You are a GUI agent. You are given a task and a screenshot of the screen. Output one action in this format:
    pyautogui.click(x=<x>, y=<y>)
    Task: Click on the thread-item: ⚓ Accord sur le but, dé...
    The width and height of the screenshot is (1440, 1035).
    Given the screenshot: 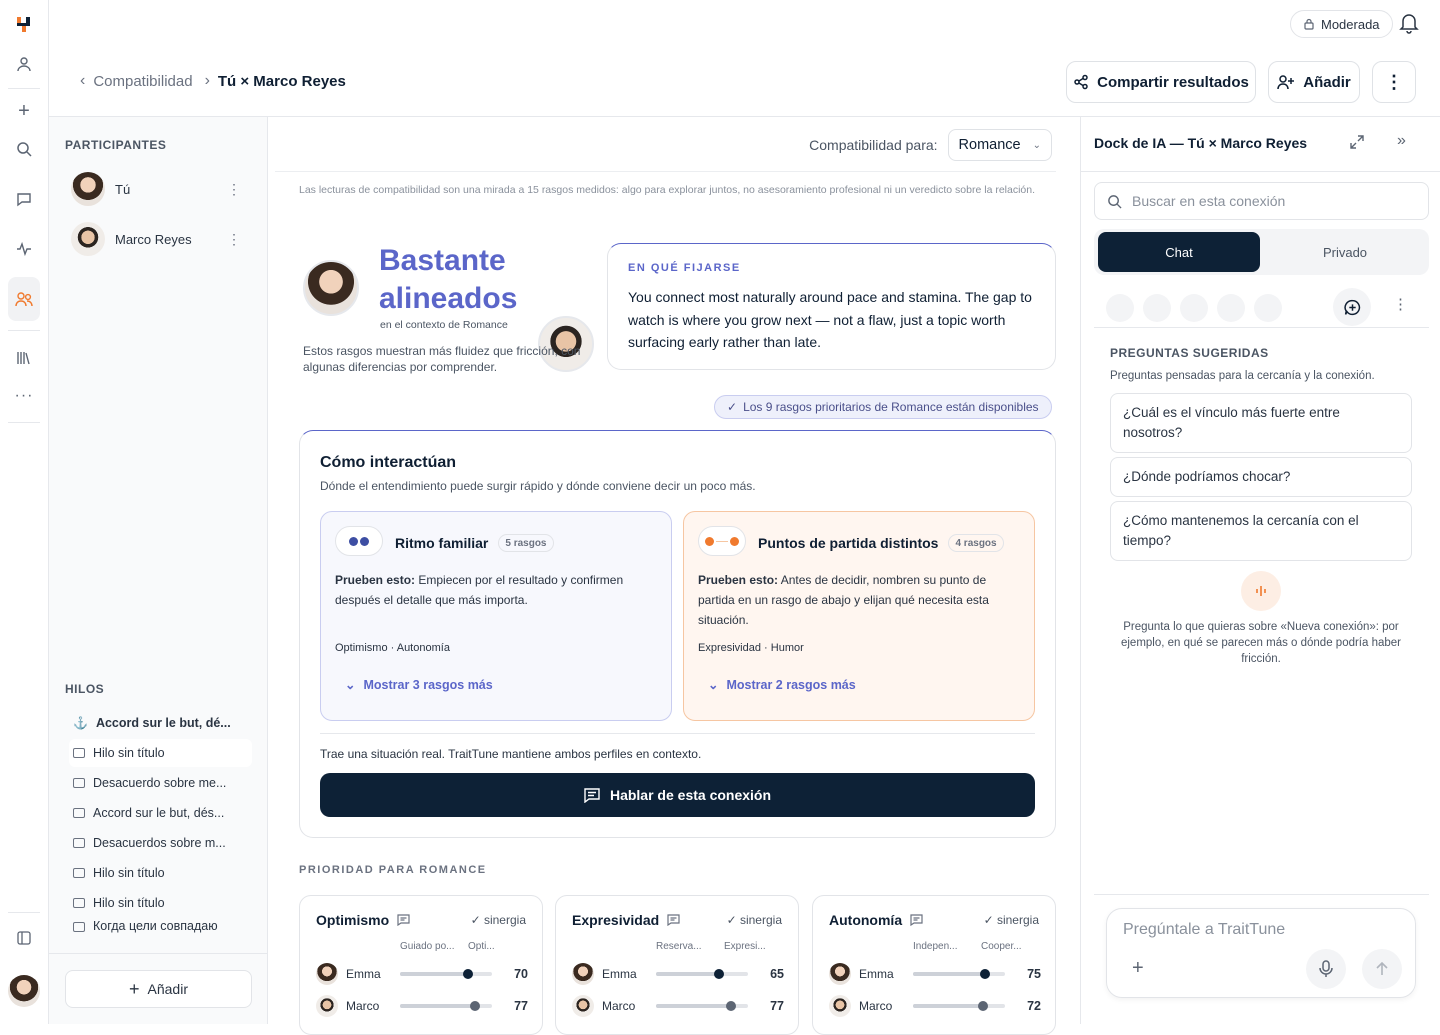 What is the action you would take?
    pyautogui.click(x=160, y=723)
    